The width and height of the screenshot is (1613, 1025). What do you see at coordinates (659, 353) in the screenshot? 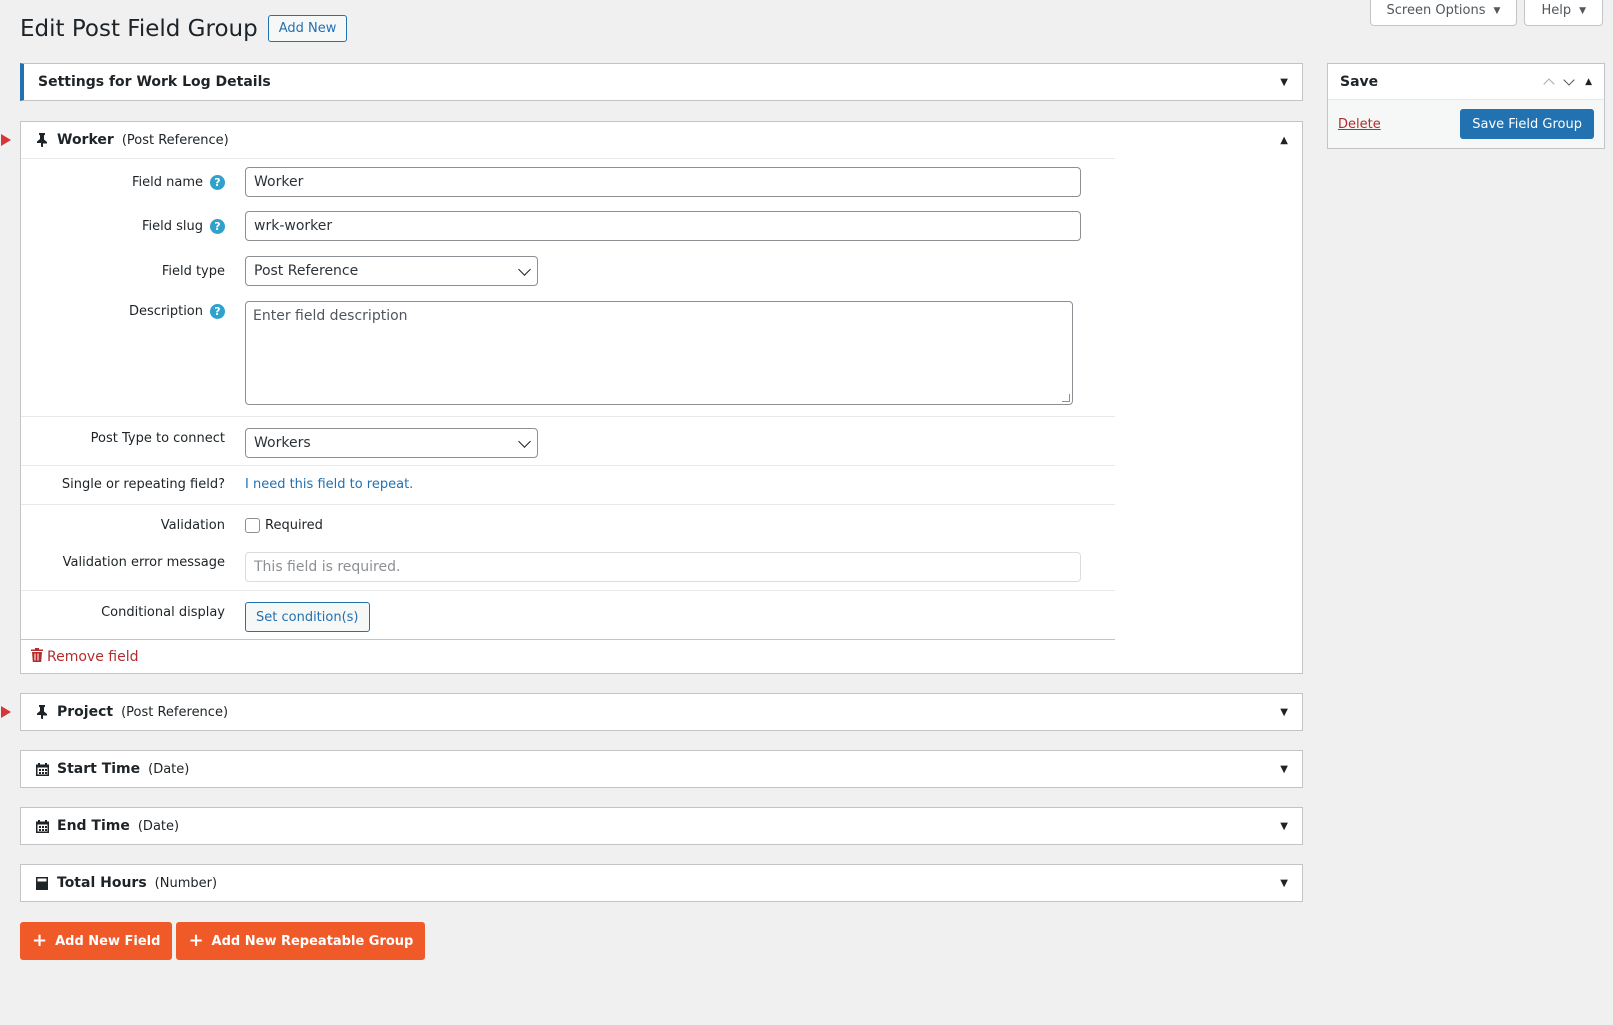
I see `description-textarea: Enter field description` at bounding box center [659, 353].